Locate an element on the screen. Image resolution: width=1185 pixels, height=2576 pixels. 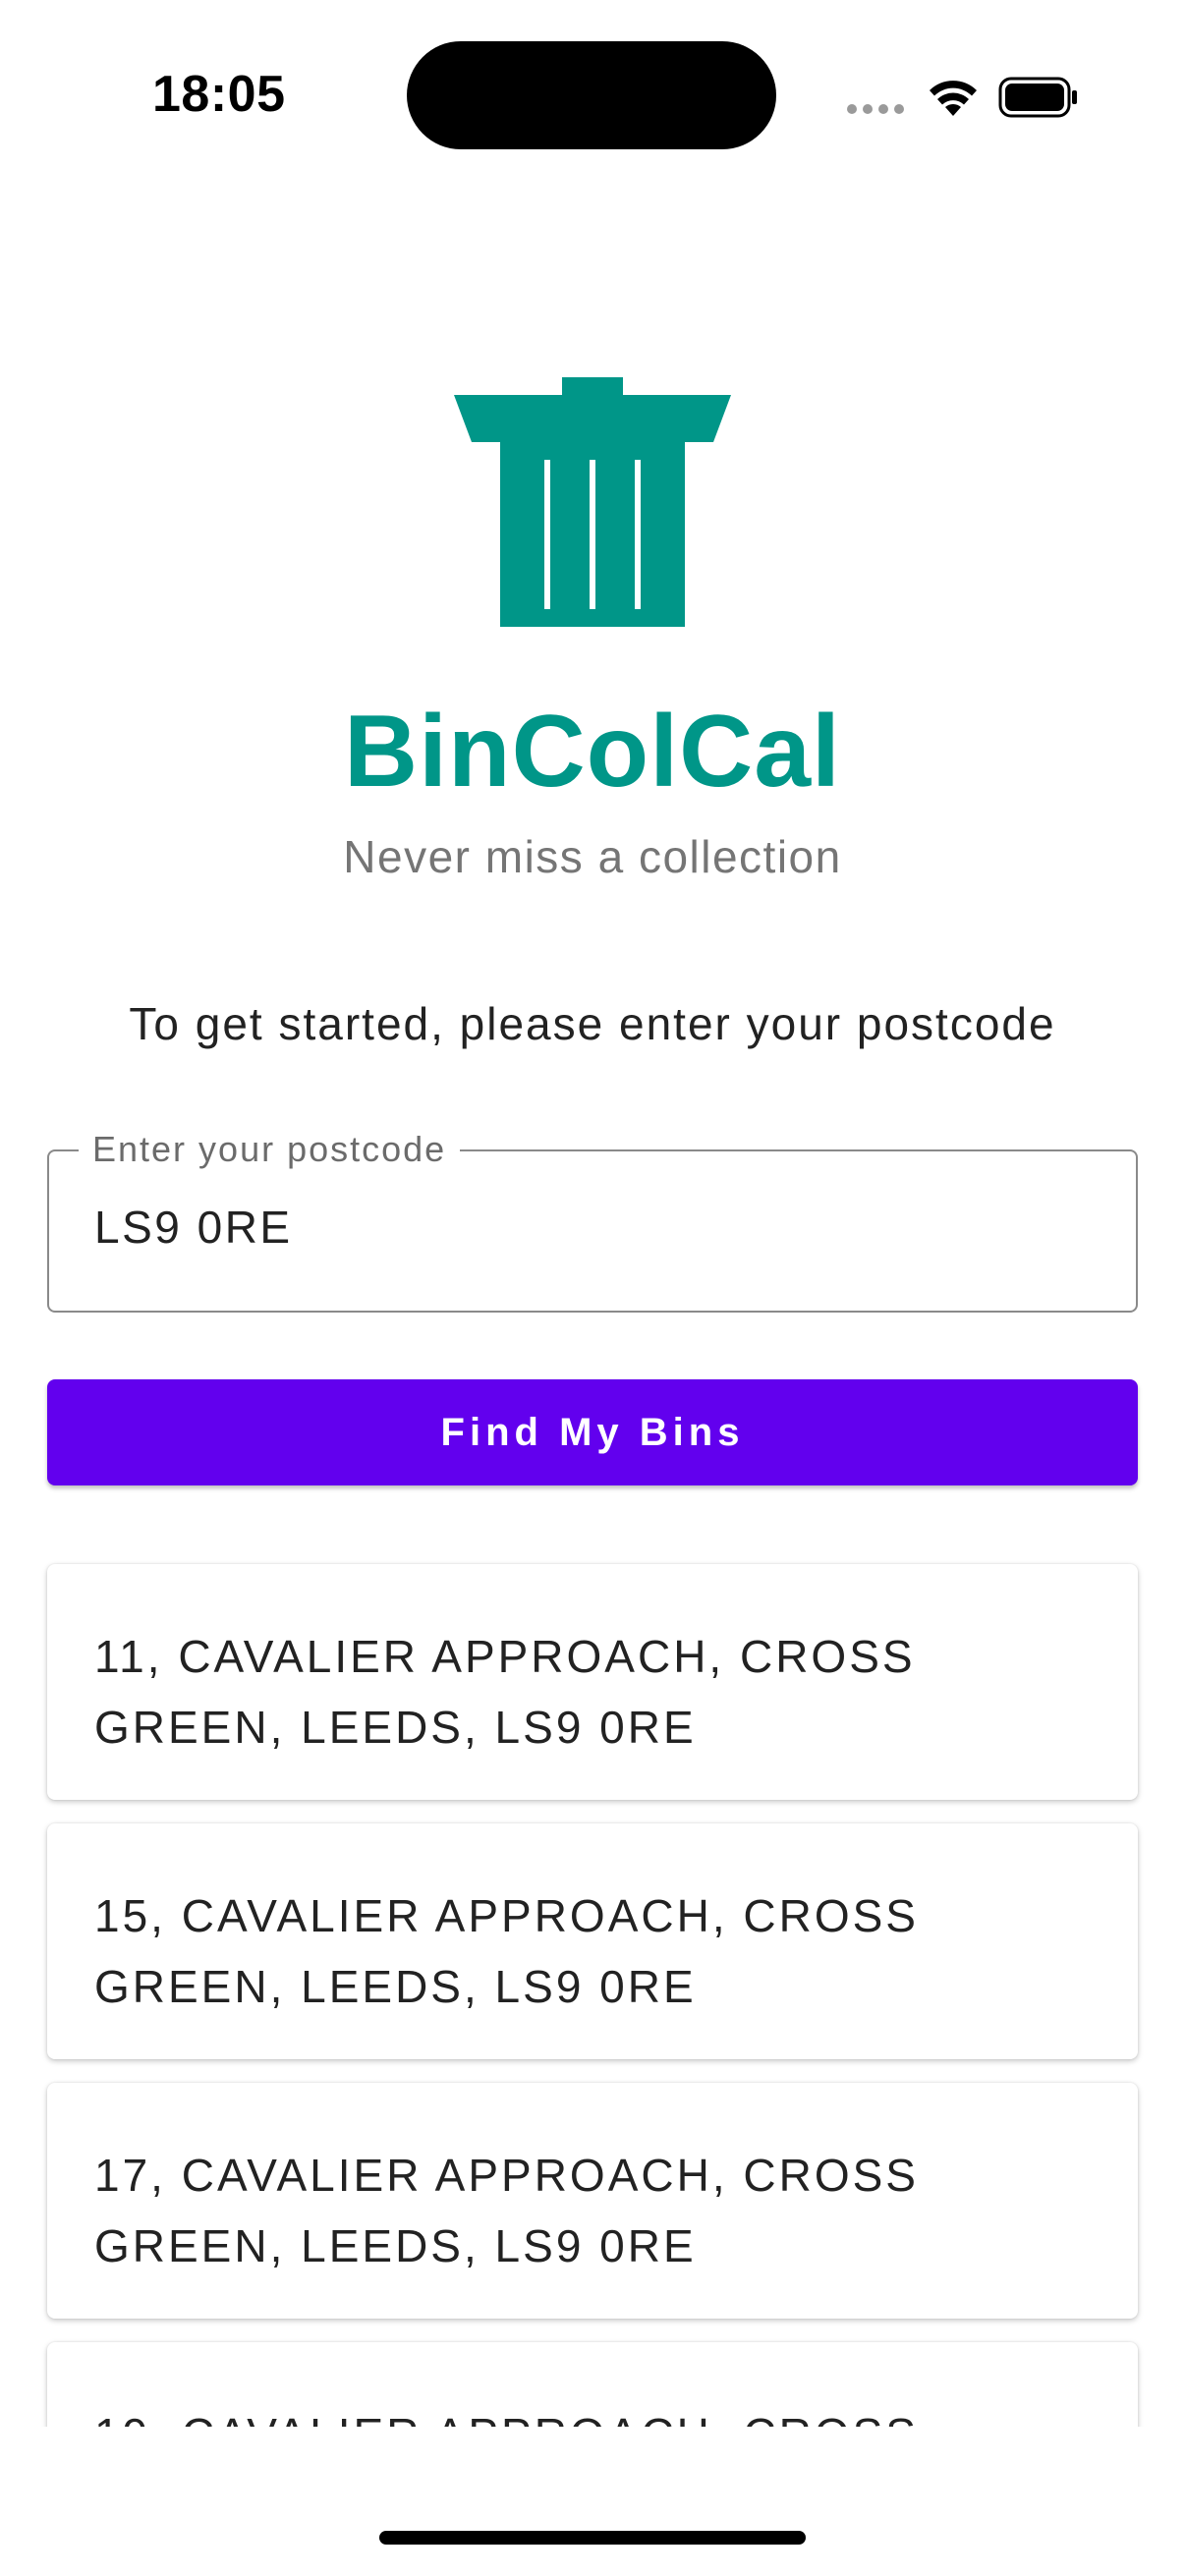
app-title: BinColCal is located at coordinates (592, 752).